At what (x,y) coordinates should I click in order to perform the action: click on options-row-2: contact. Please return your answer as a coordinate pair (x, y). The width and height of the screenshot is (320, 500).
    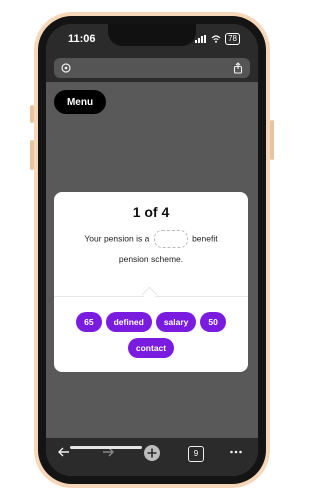
    Looking at the image, I should click on (151, 348).